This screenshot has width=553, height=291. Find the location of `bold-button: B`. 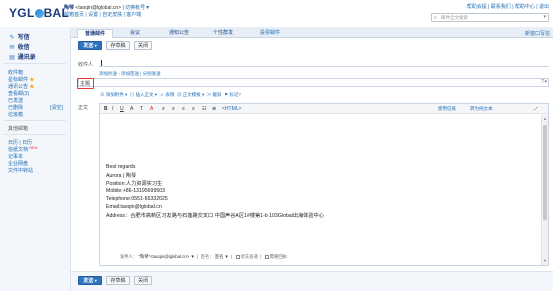

bold-button: B is located at coordinates (106, 109).